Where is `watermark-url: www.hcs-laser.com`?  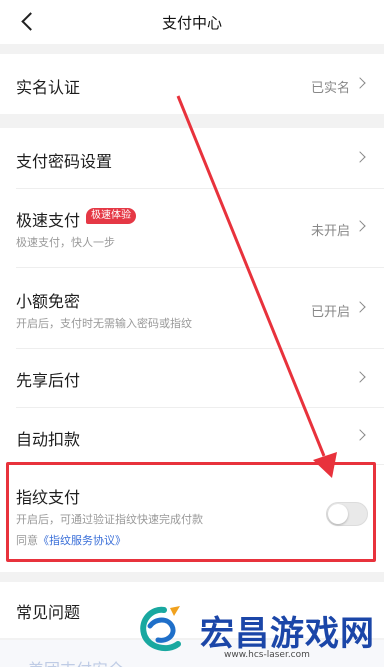 watermark-url: www.hcs-laser.com is located at coordinates (267, 655).